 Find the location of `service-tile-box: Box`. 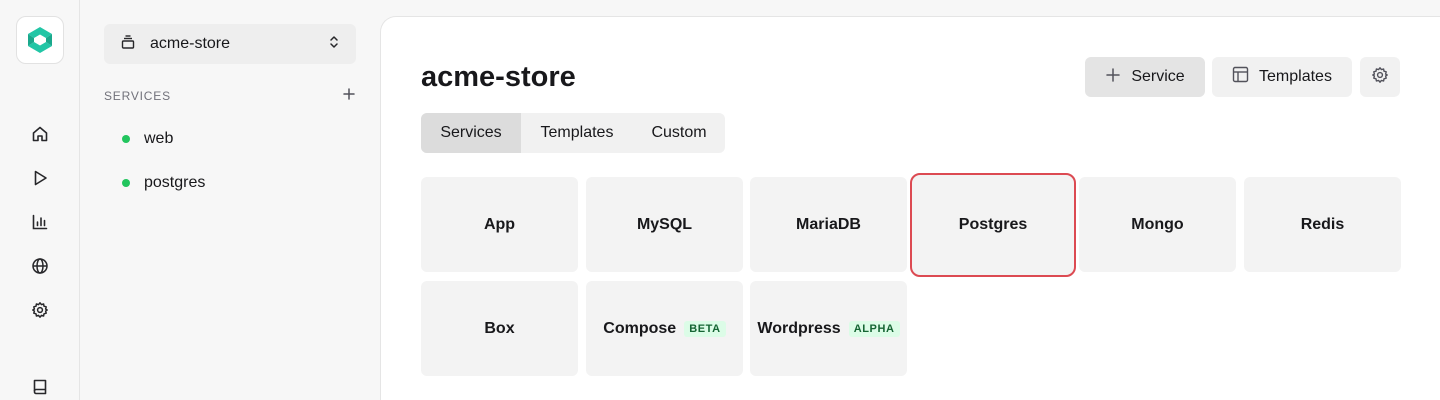

service-tile-box: Box is located at coordinates (499, 328).